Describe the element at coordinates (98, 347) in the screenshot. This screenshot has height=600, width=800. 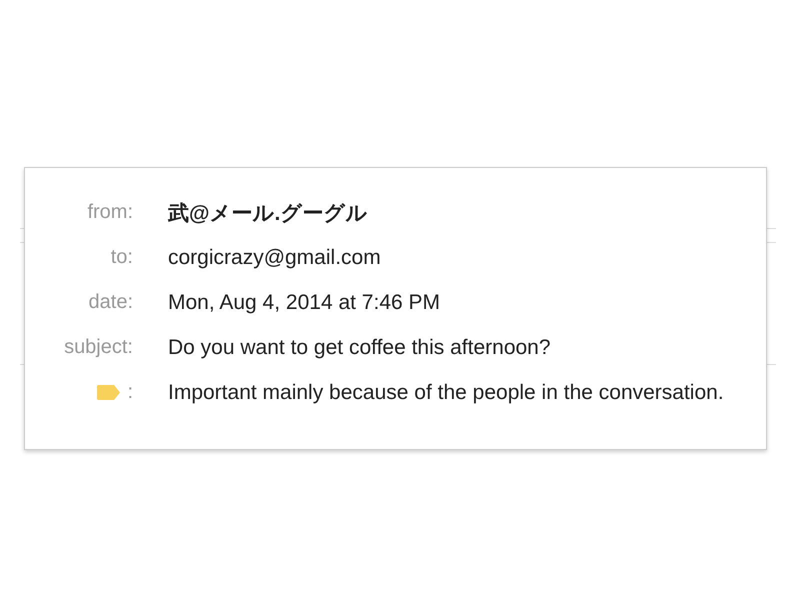
I see `field-label: subject:` at that location.